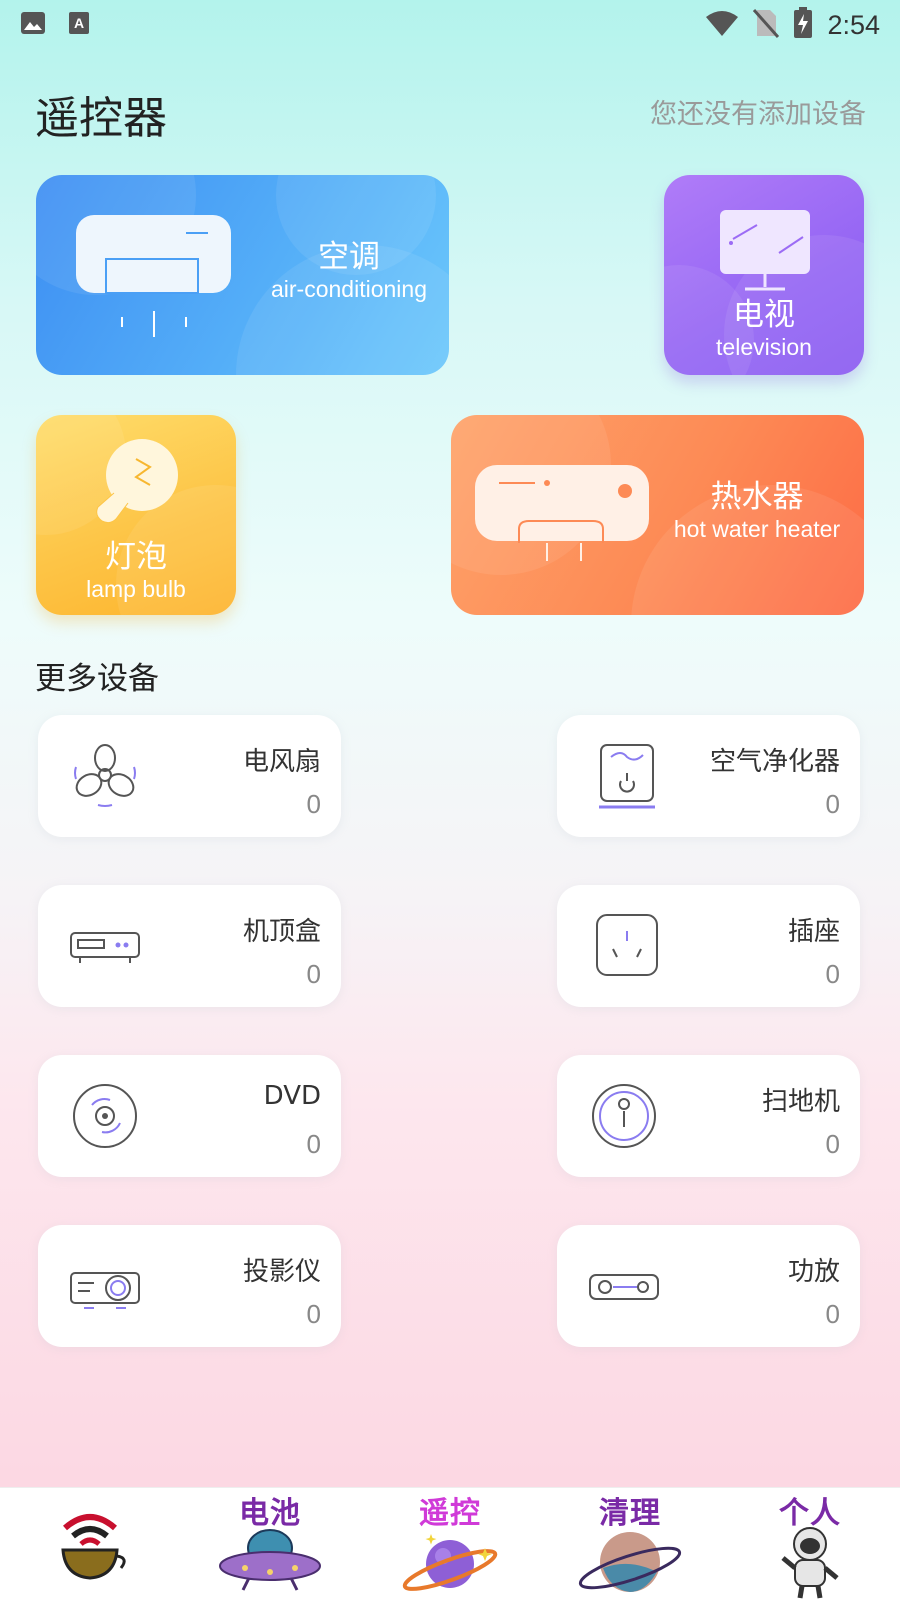  Describe the element at coordinates (270, 1513) in the screenshot. I see `nav-label: 电池` at that location.